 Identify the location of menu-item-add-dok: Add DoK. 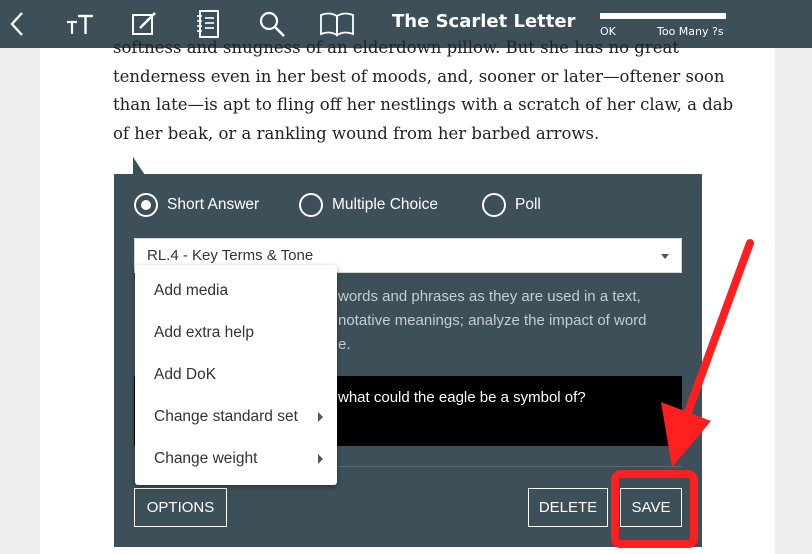
(236, 375).